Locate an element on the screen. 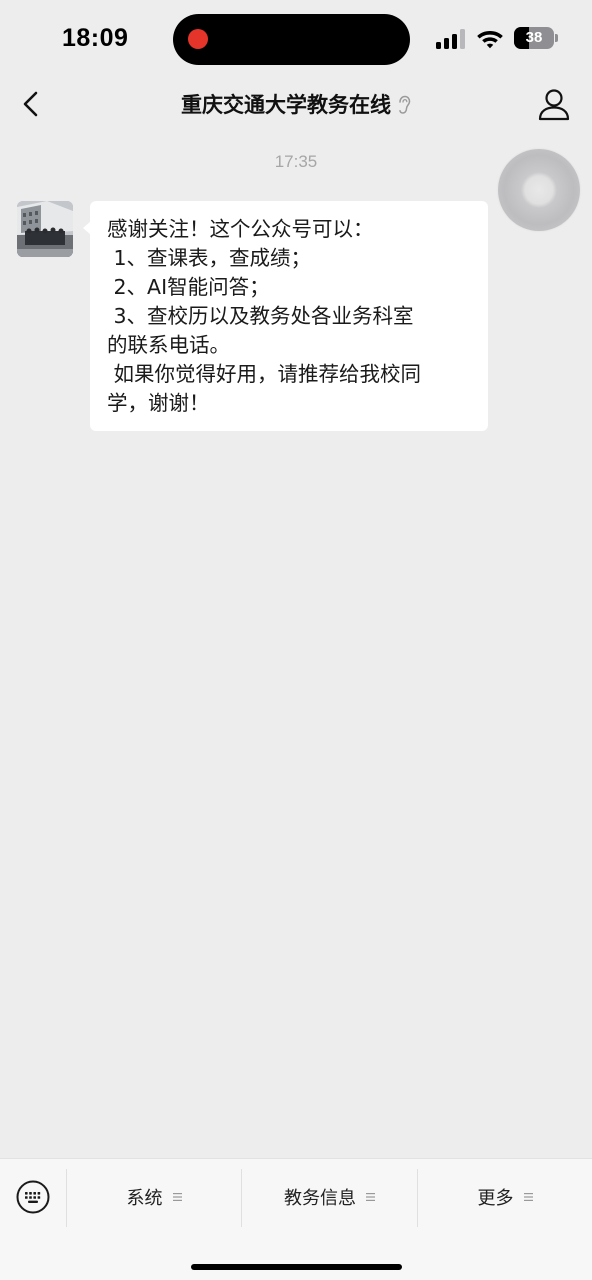 The height and width of the screenshot is (1280, 592). recording-indicator-icon is located at coordinates (198, 39).